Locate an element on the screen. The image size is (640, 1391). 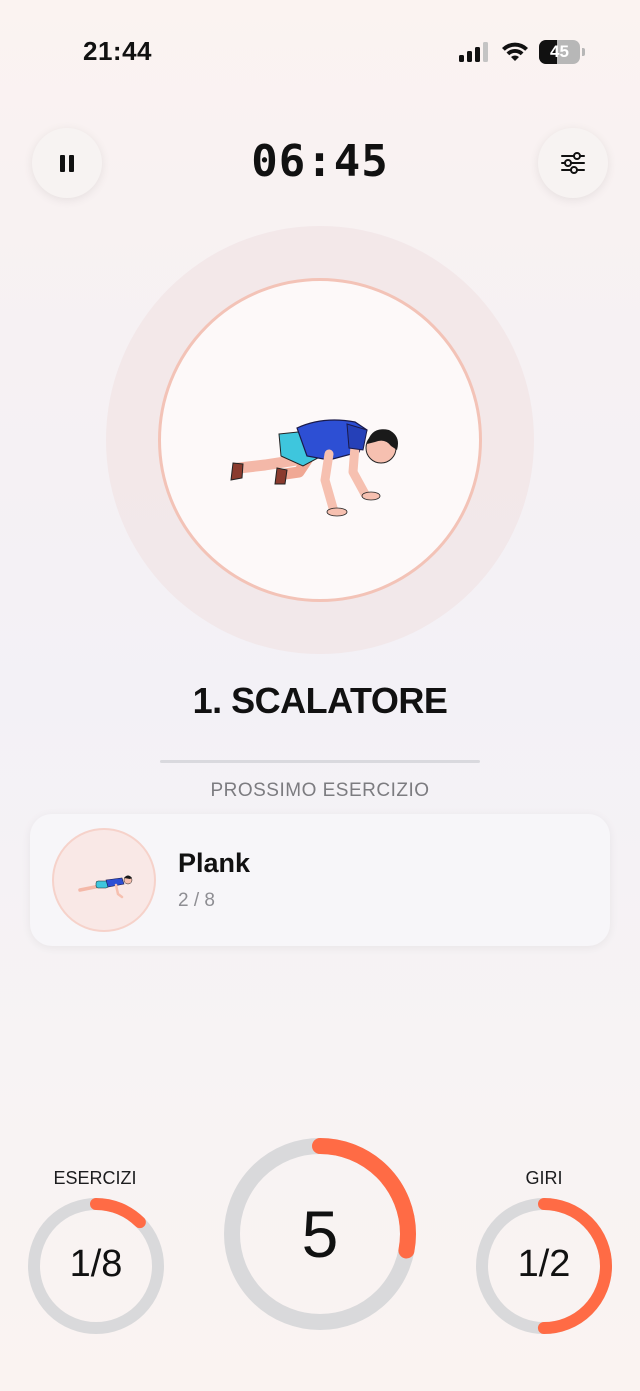
sliders-icon is located at coordinates (573, 163).